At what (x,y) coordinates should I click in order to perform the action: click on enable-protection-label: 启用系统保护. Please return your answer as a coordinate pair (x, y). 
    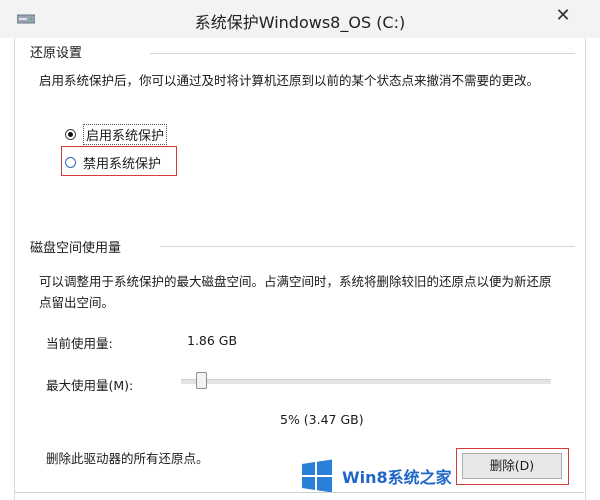
    Looking at the image, I should click on (125, 134).